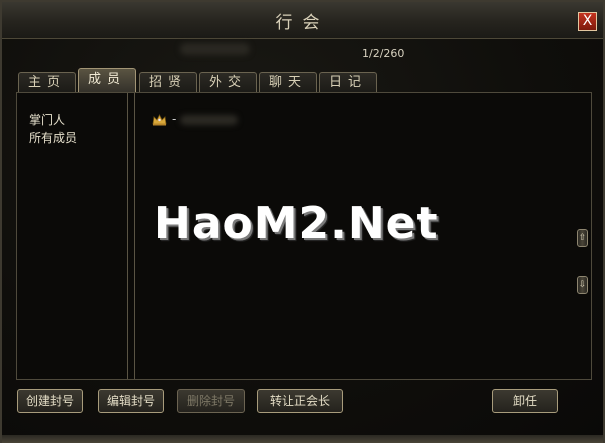 The width and height of the screenshot is (605, 443). Describe the element at coordinates (53, 137) in the screenshot. I see `sidebar-item-all-members: 所有成员` at that location.